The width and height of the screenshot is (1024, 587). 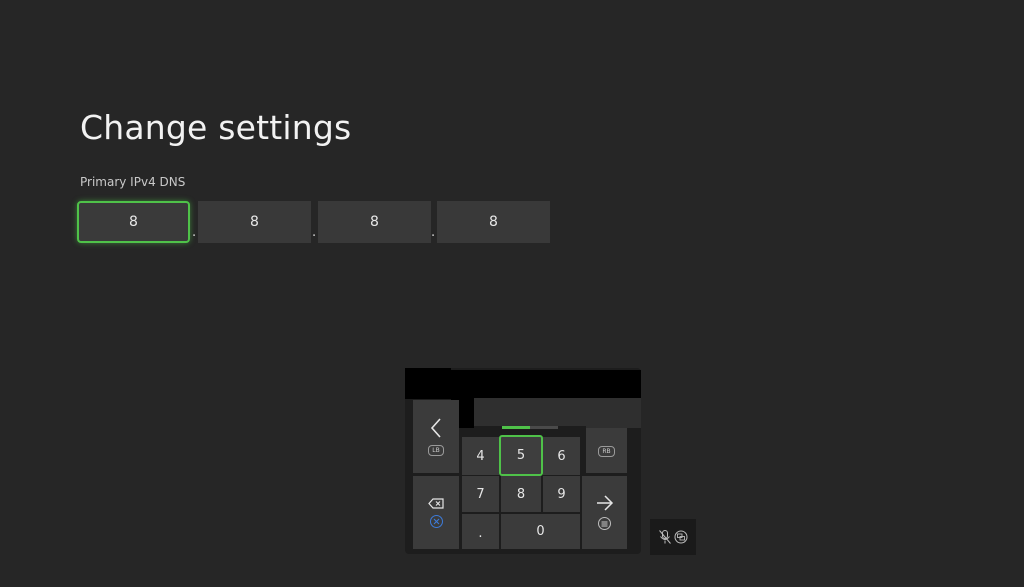 What do you see at coordinates (530, 412) in the screenshot?
I see `keypad-entry-display` at bounding box center [530, 412].